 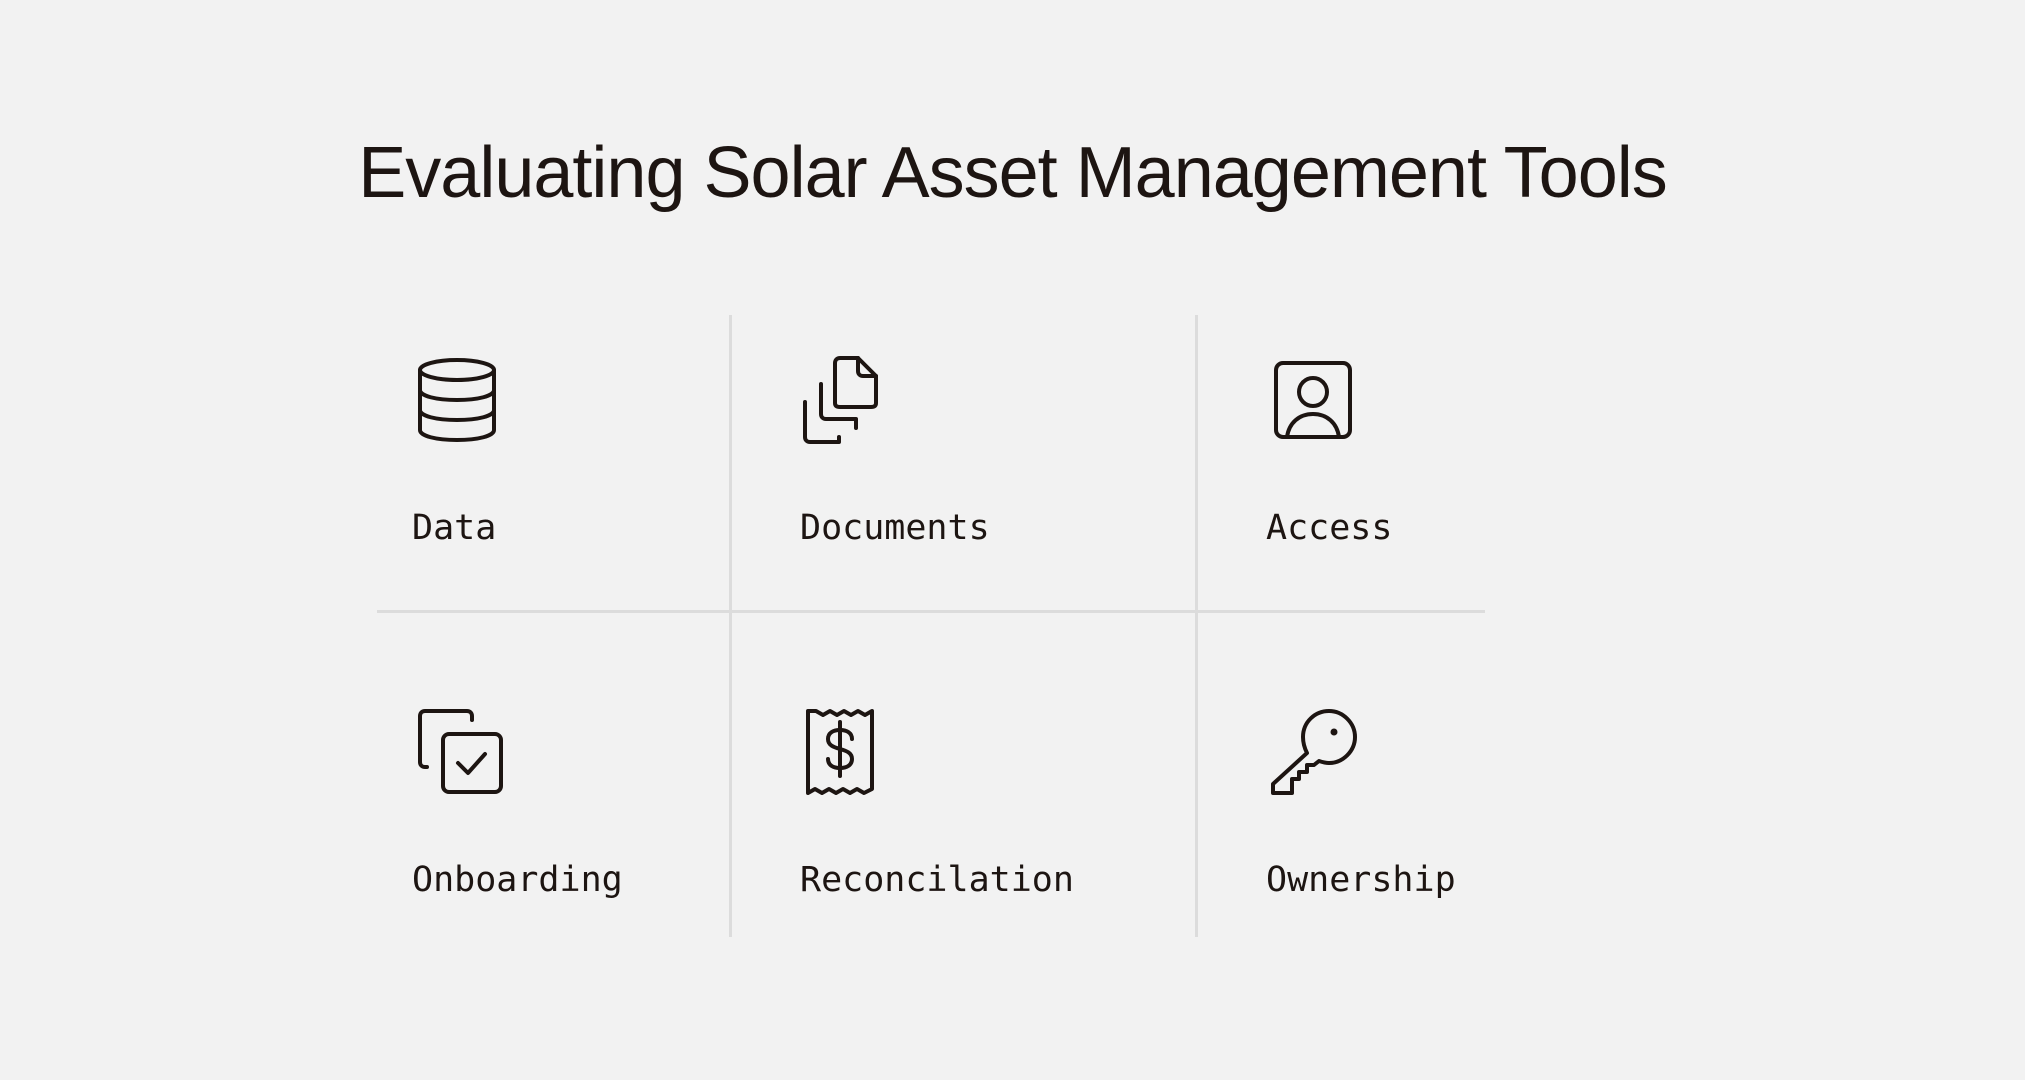 What do you see at coordinates (1012, 173) in the screenshot?
I see `page-title: Evaluating Solar Asset Management Tools` at bounding box center [1012, 173].